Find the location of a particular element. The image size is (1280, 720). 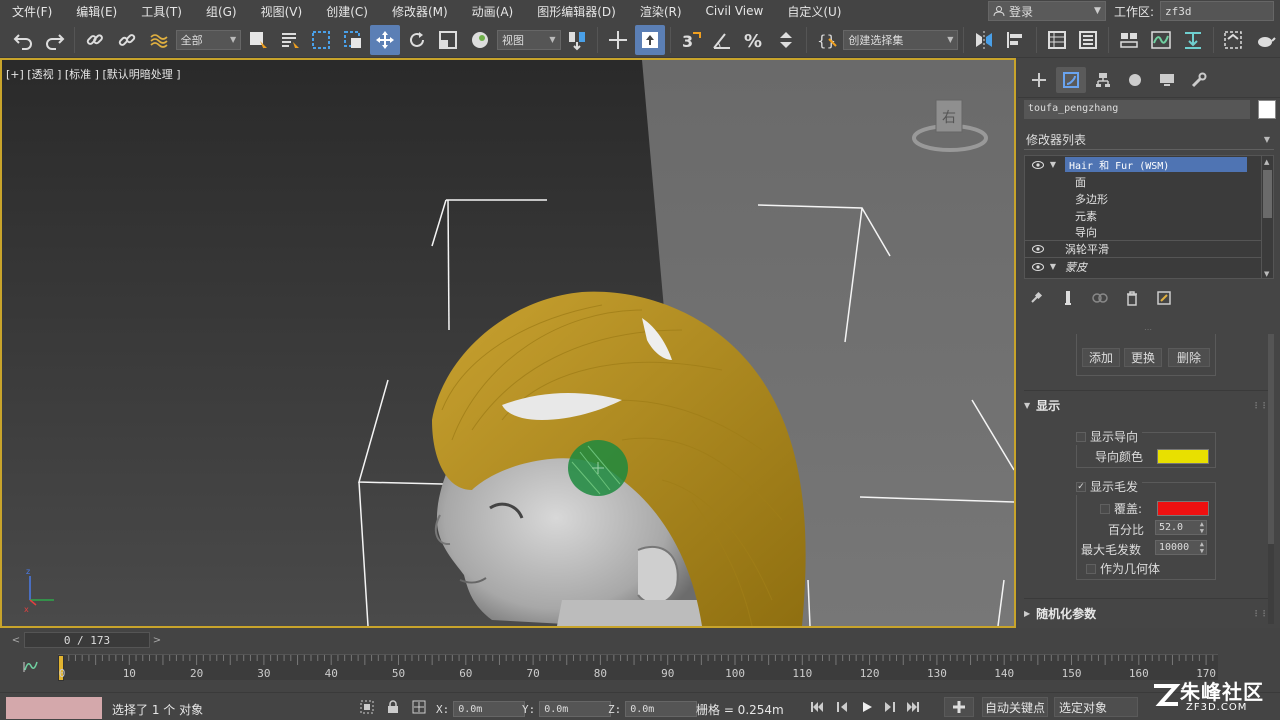

stack-item-skin: ▼ 蒙皮 is located at coordinates (1149, 266).